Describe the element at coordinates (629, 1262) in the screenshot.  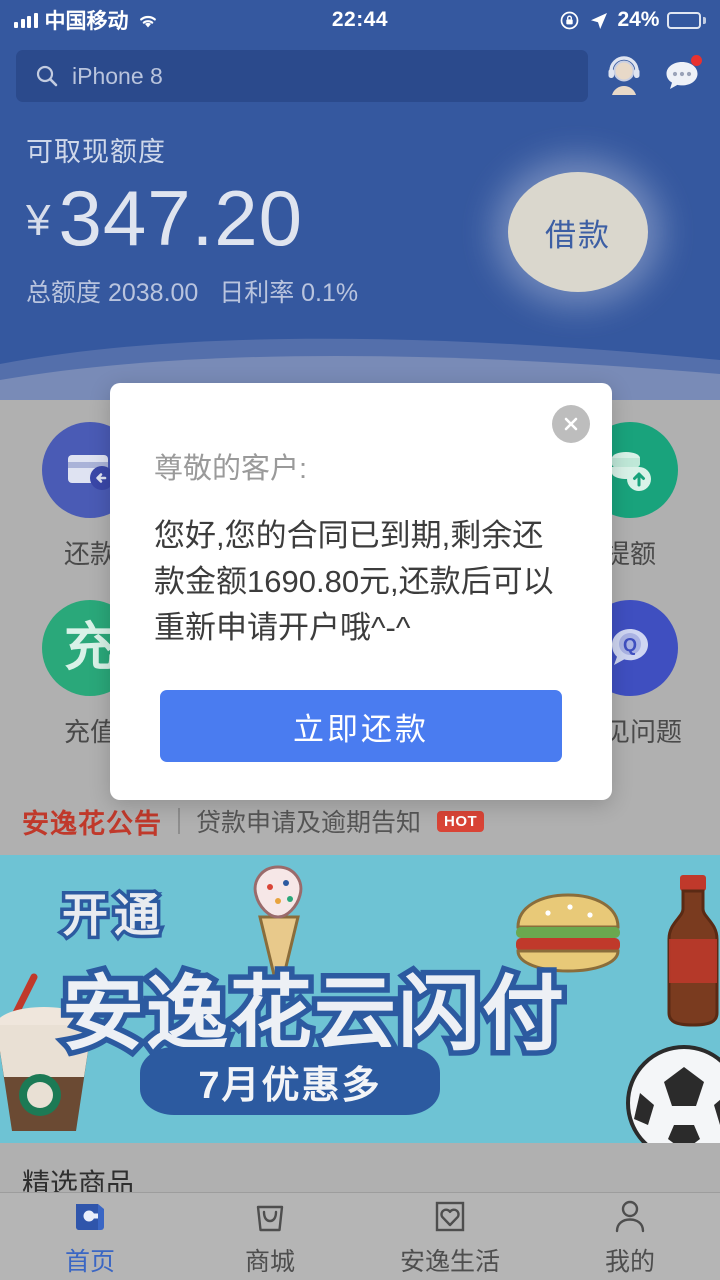
I see `tab-label: 我的` at that location.